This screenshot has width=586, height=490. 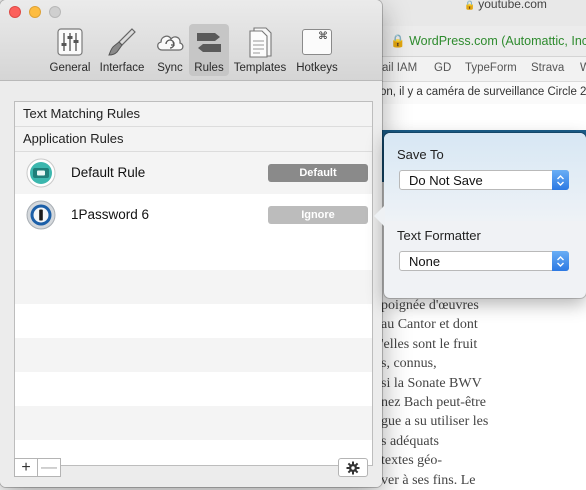 What do you see at coordinates (15, 12) in the screenshot?
I see `close-button` at bounding box center [15, 12].